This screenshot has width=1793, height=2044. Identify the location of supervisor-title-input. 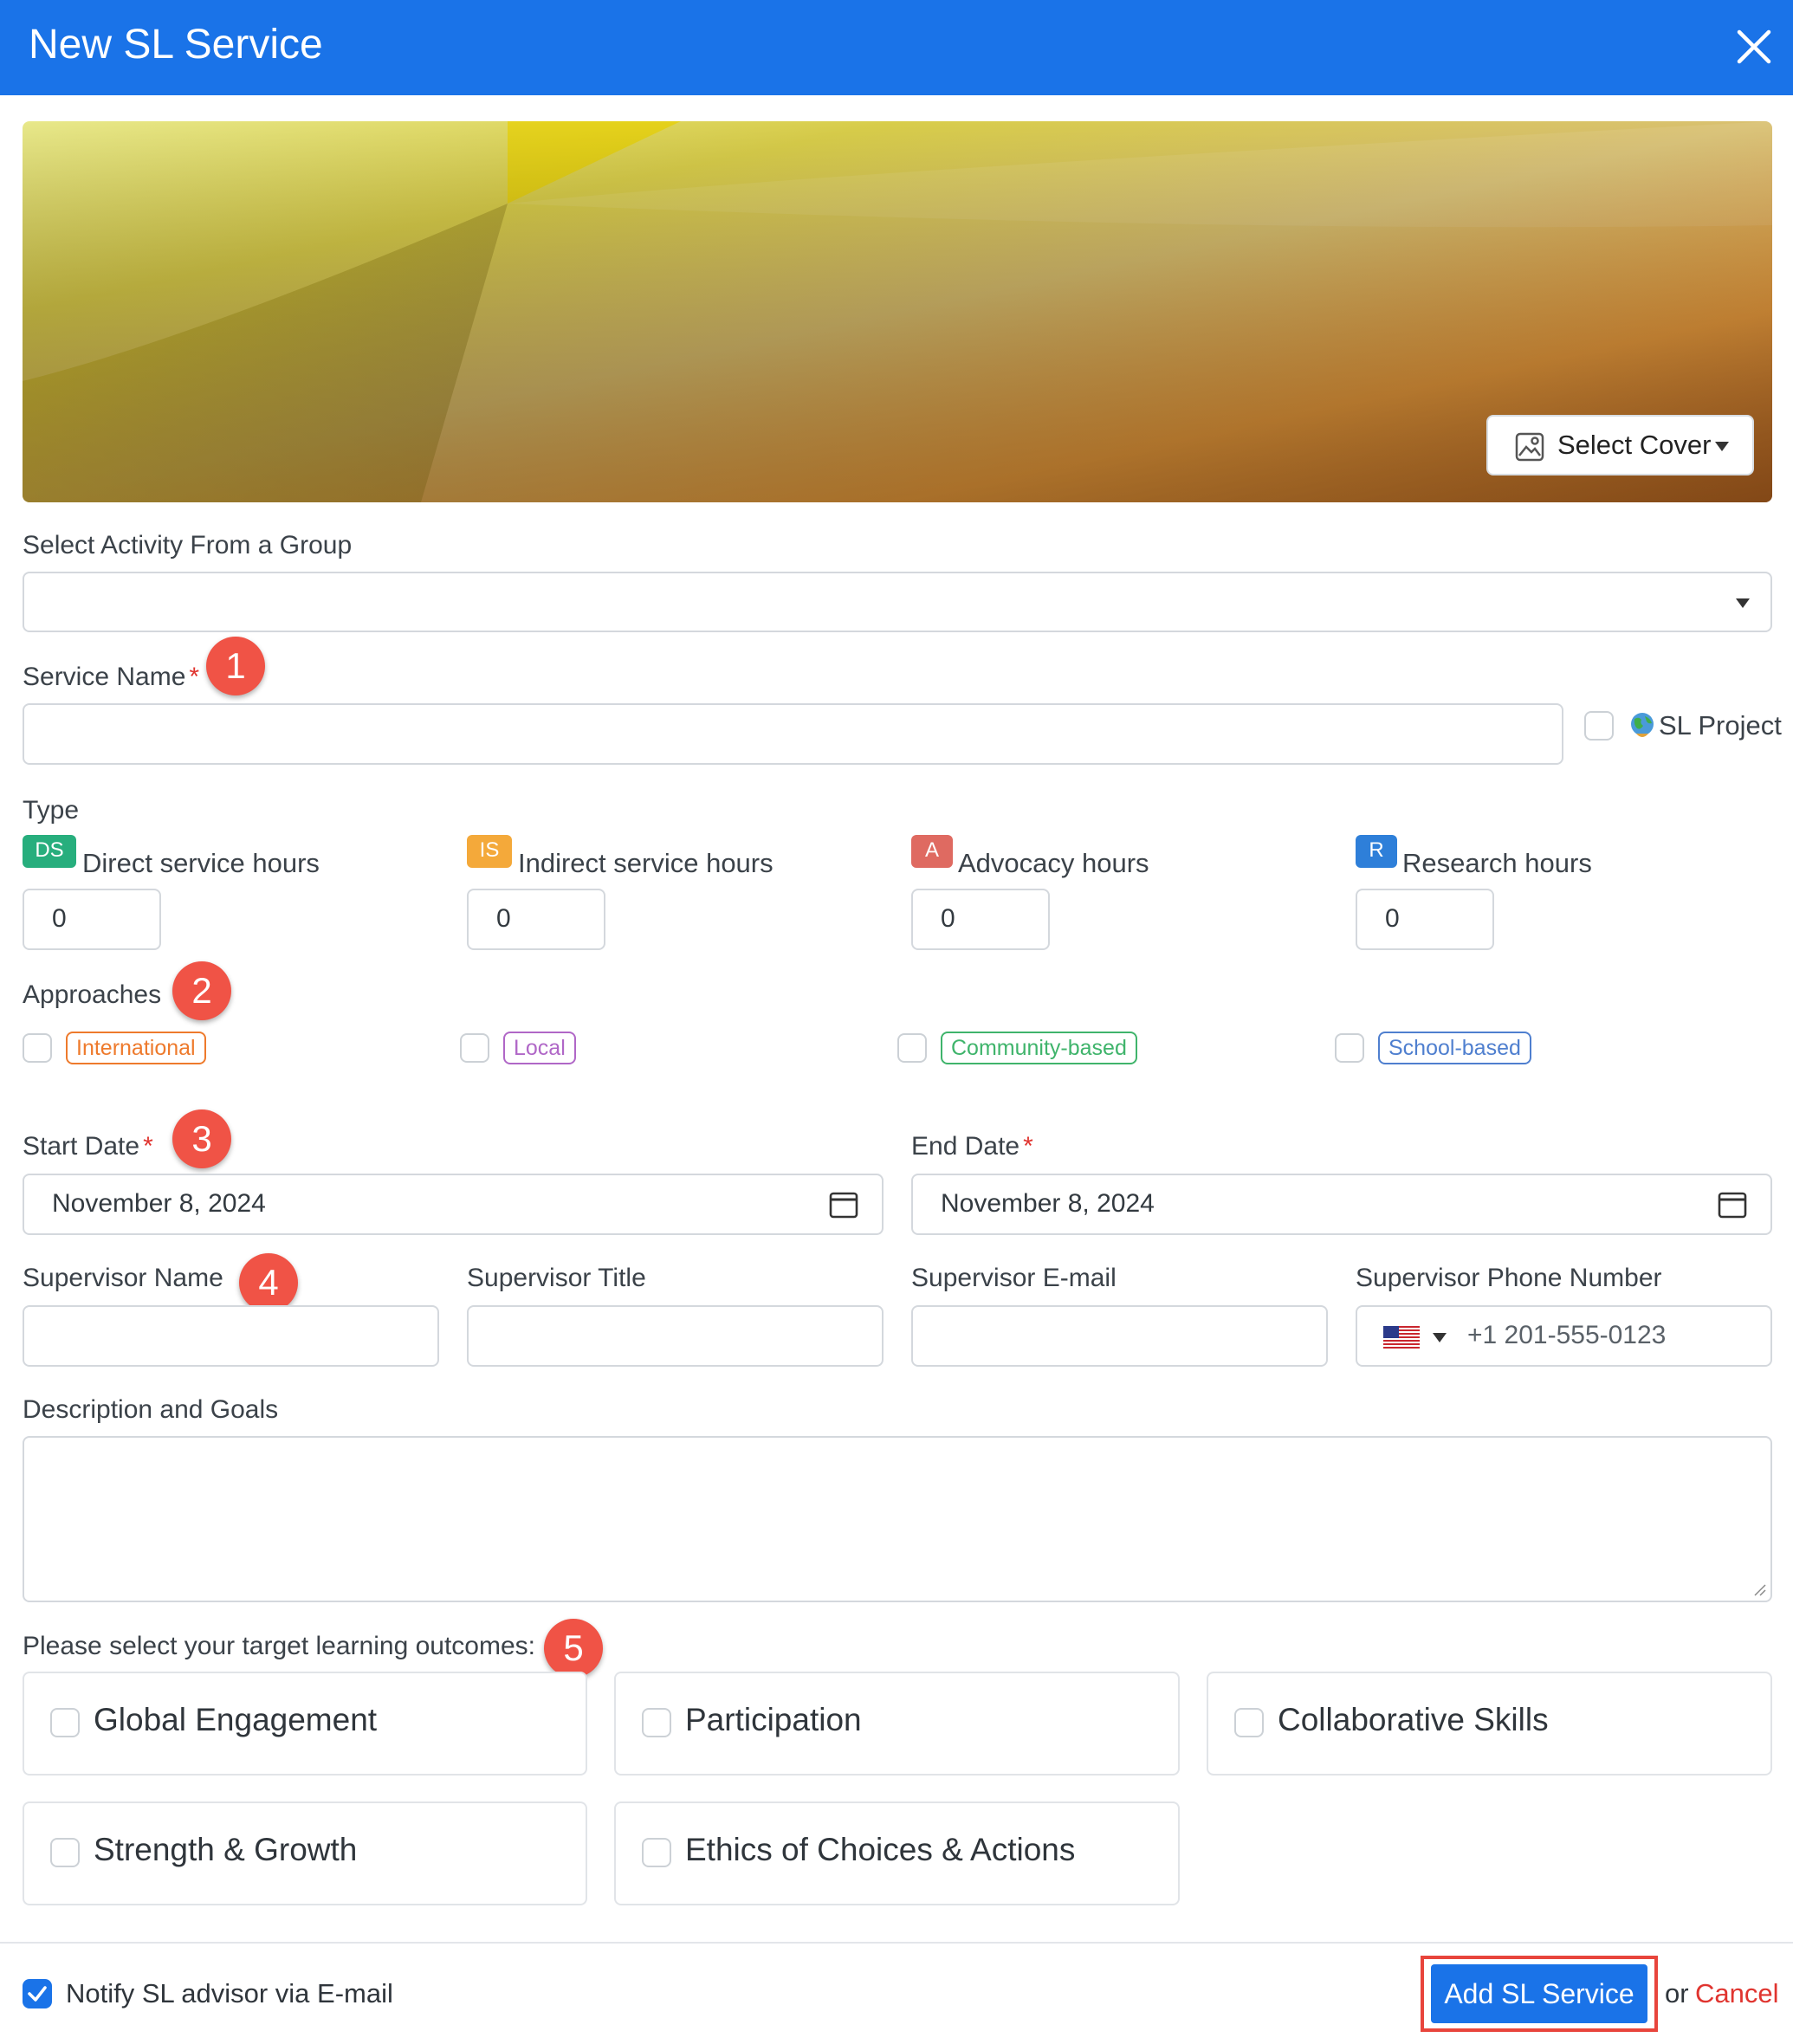
(675, 1336).